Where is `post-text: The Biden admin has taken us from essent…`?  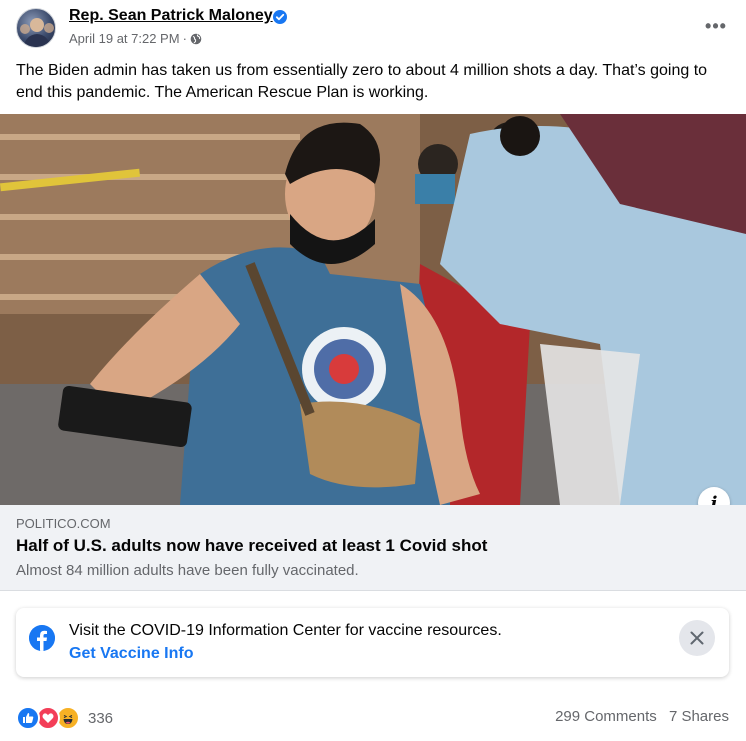
post-text: The Biden admin has taken us from essent… is located at coordinates (362, 81).